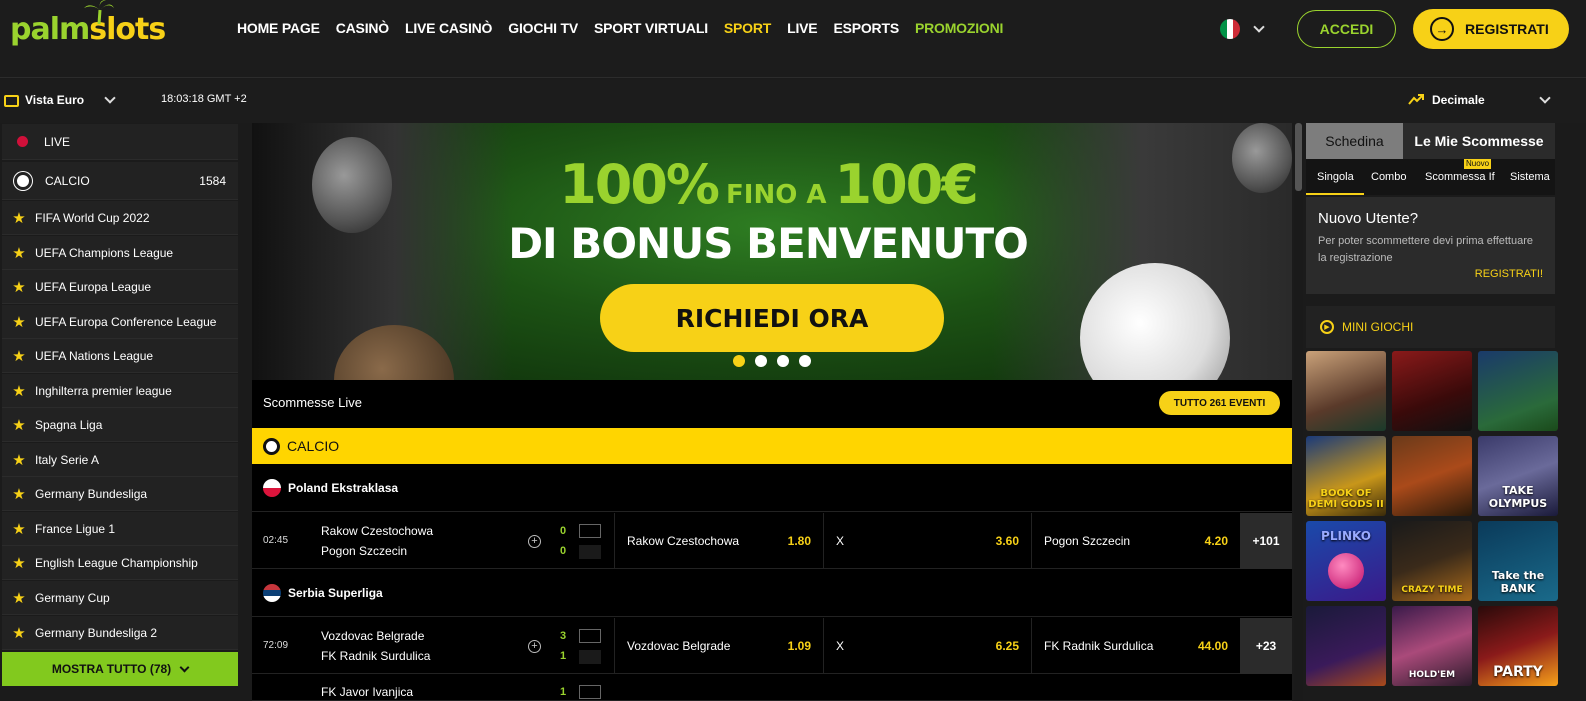 This screenshot has height=701, width=1586. I want to click on tab-my-bets: Le Mie Scommesse, so click(1479, 141).